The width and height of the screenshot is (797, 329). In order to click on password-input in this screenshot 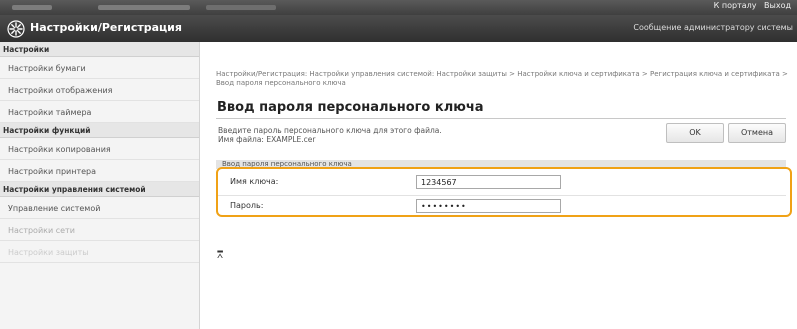, I will do `click(488, 206)`.